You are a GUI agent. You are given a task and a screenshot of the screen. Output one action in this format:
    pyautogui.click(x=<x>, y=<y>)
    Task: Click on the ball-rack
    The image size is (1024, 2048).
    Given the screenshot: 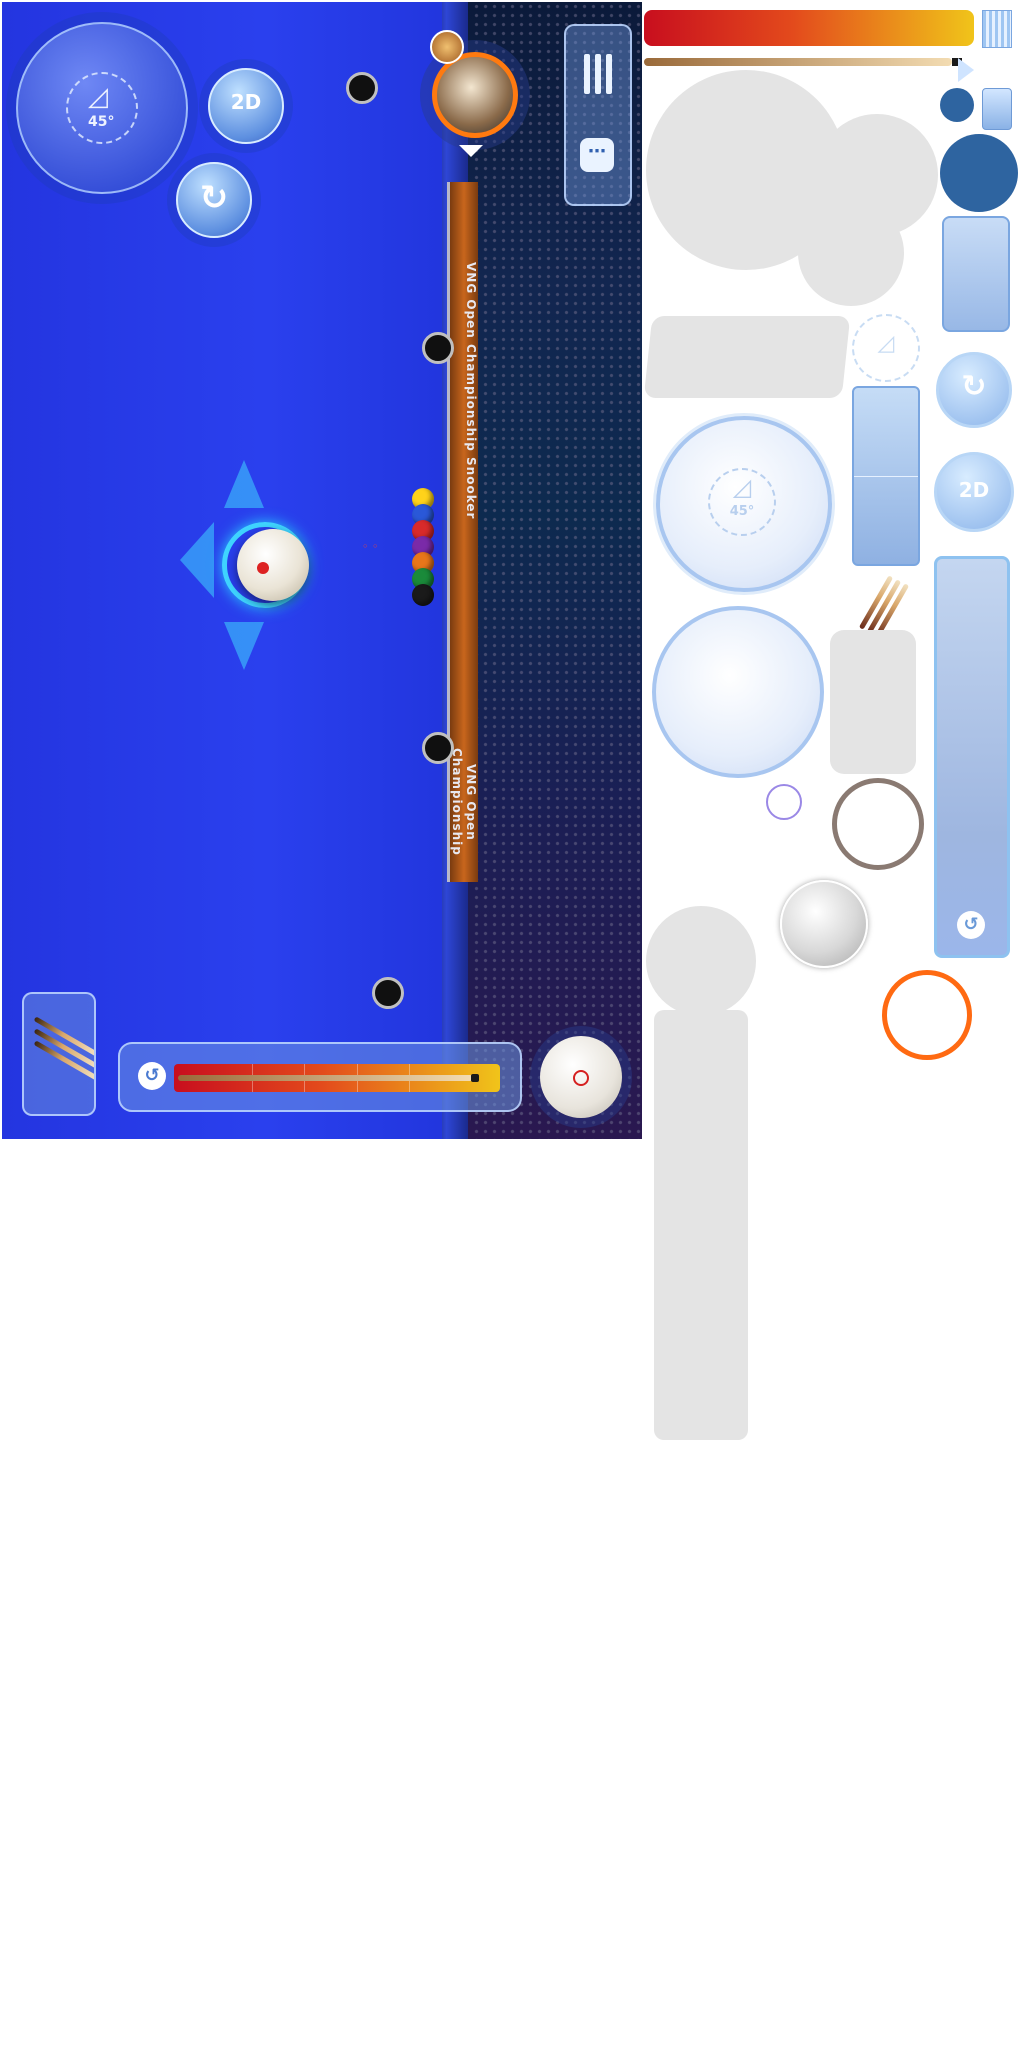 What is the action you would take?
    pyautogui.click(x=423, y=547)
    